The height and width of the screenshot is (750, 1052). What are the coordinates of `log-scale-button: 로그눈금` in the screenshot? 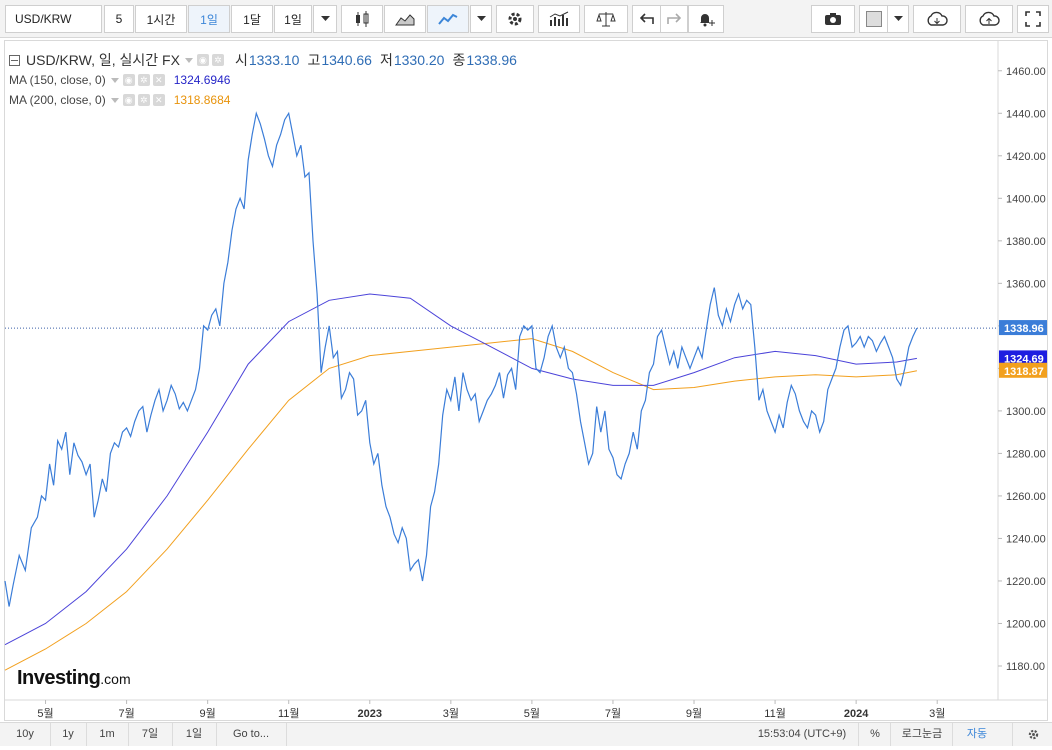 It's located at (921, 734).